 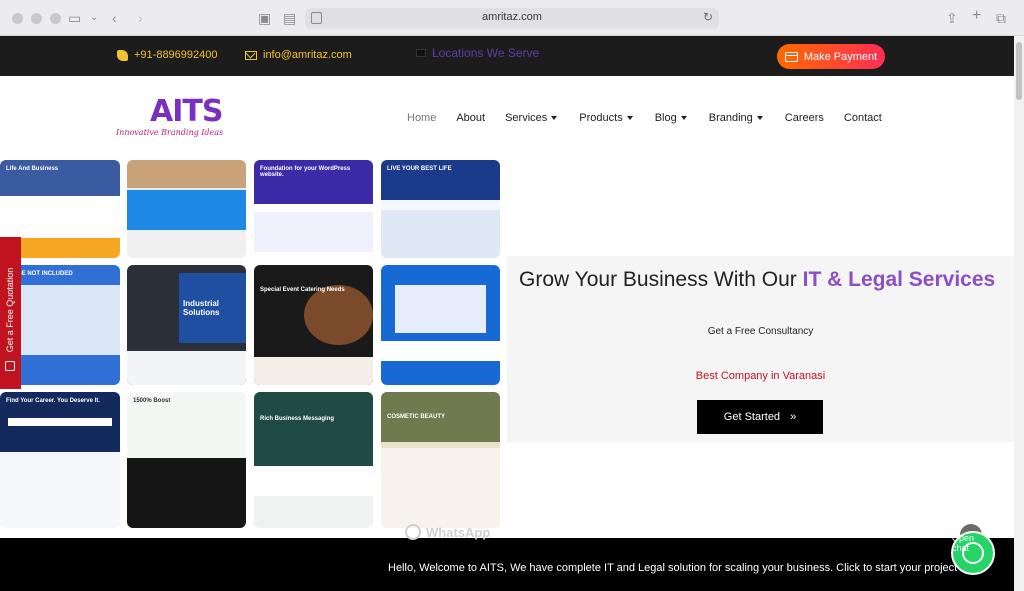 What do you see at coordinates (60, 460) in the screenshot?
I see `template-tile: Find Your Career. You Deserve It.` at bounding box center [60, 460].